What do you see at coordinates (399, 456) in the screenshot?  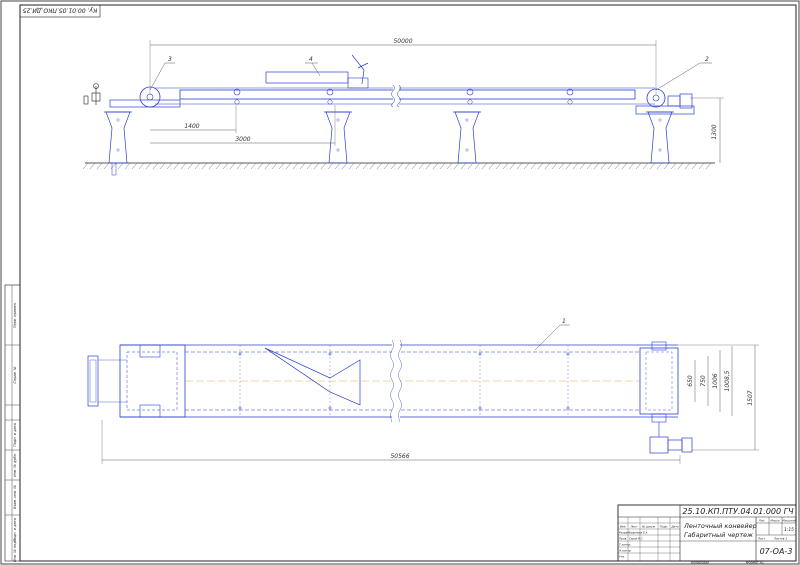 I see `dim-plan-length: 50566` at bounding box center [399, 456].